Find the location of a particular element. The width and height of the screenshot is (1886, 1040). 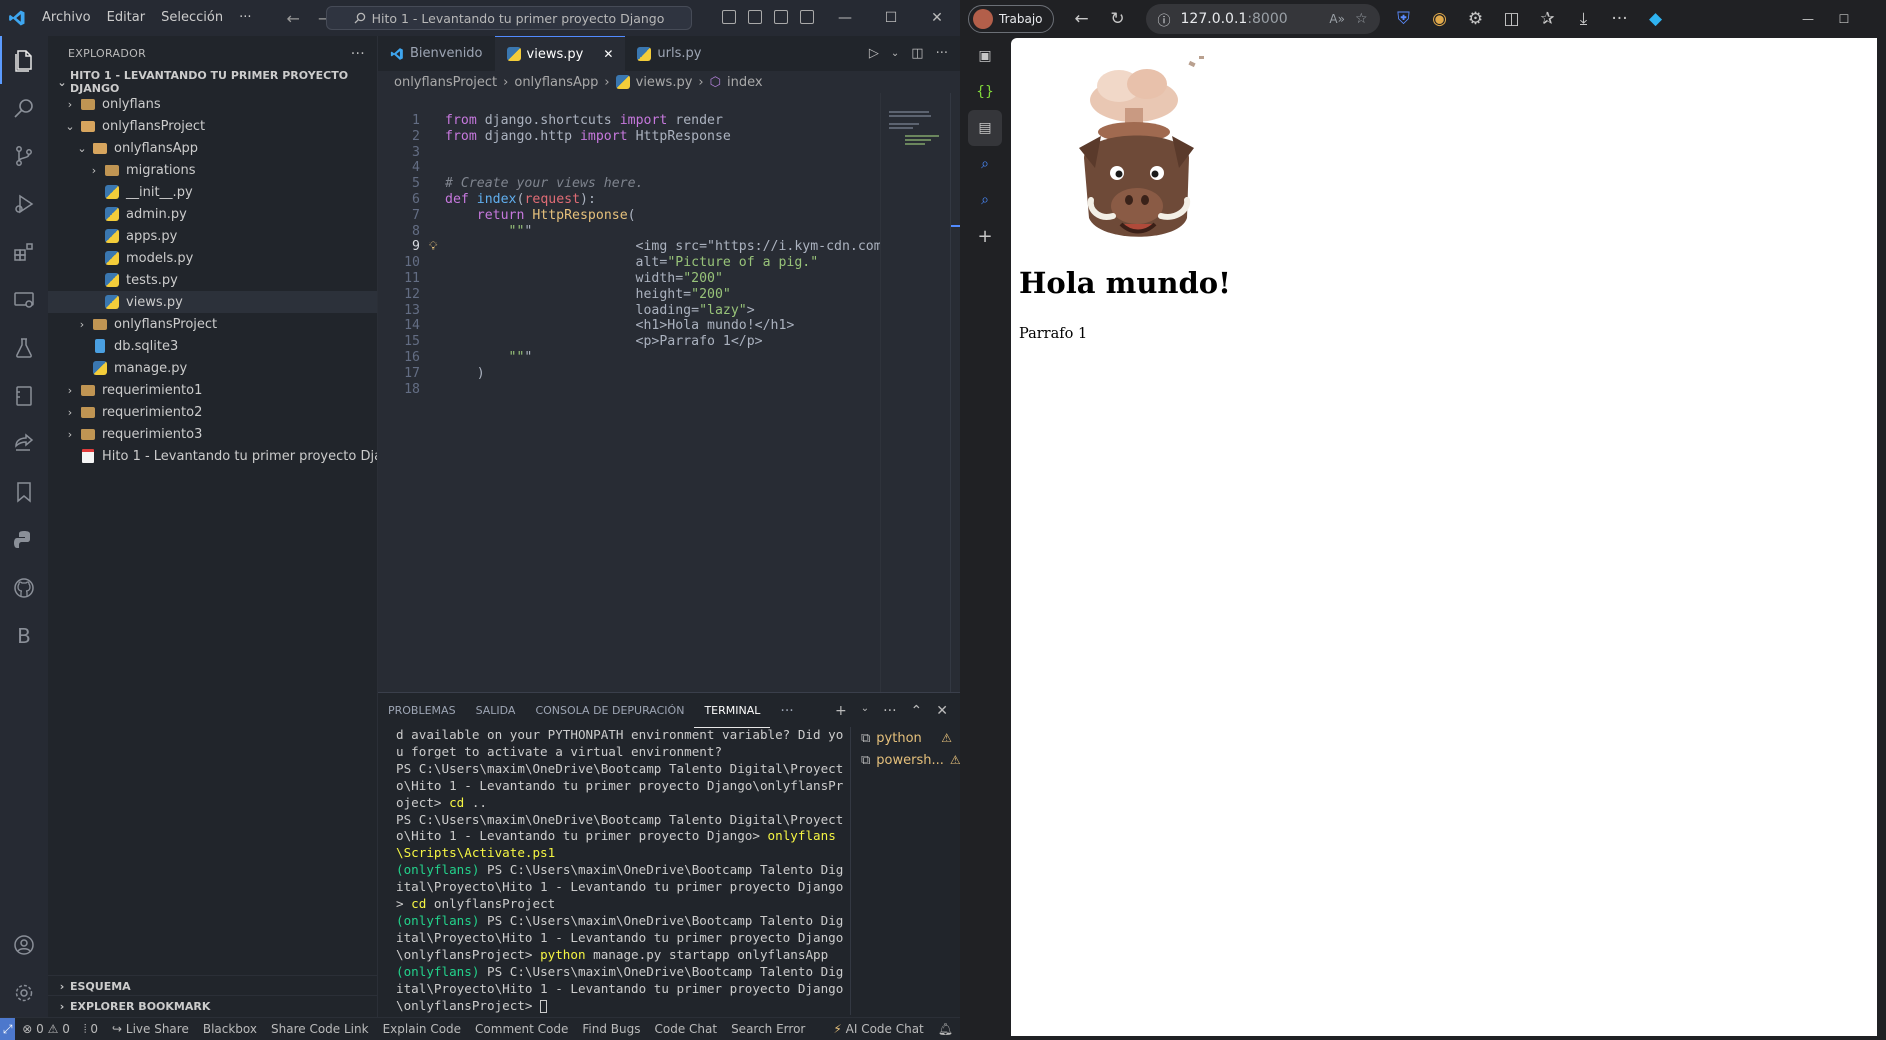

tree-item: db.sqlite3 is located at coordinates (212, 346).